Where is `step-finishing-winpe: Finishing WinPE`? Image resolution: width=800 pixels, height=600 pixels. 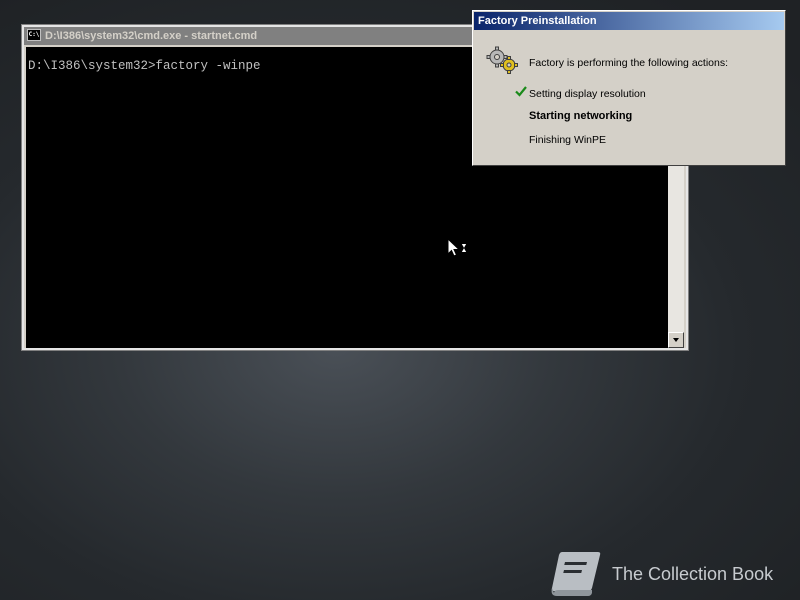 step-finishing-winpe: Finishing WinPE is located at coordinates (568, 140).